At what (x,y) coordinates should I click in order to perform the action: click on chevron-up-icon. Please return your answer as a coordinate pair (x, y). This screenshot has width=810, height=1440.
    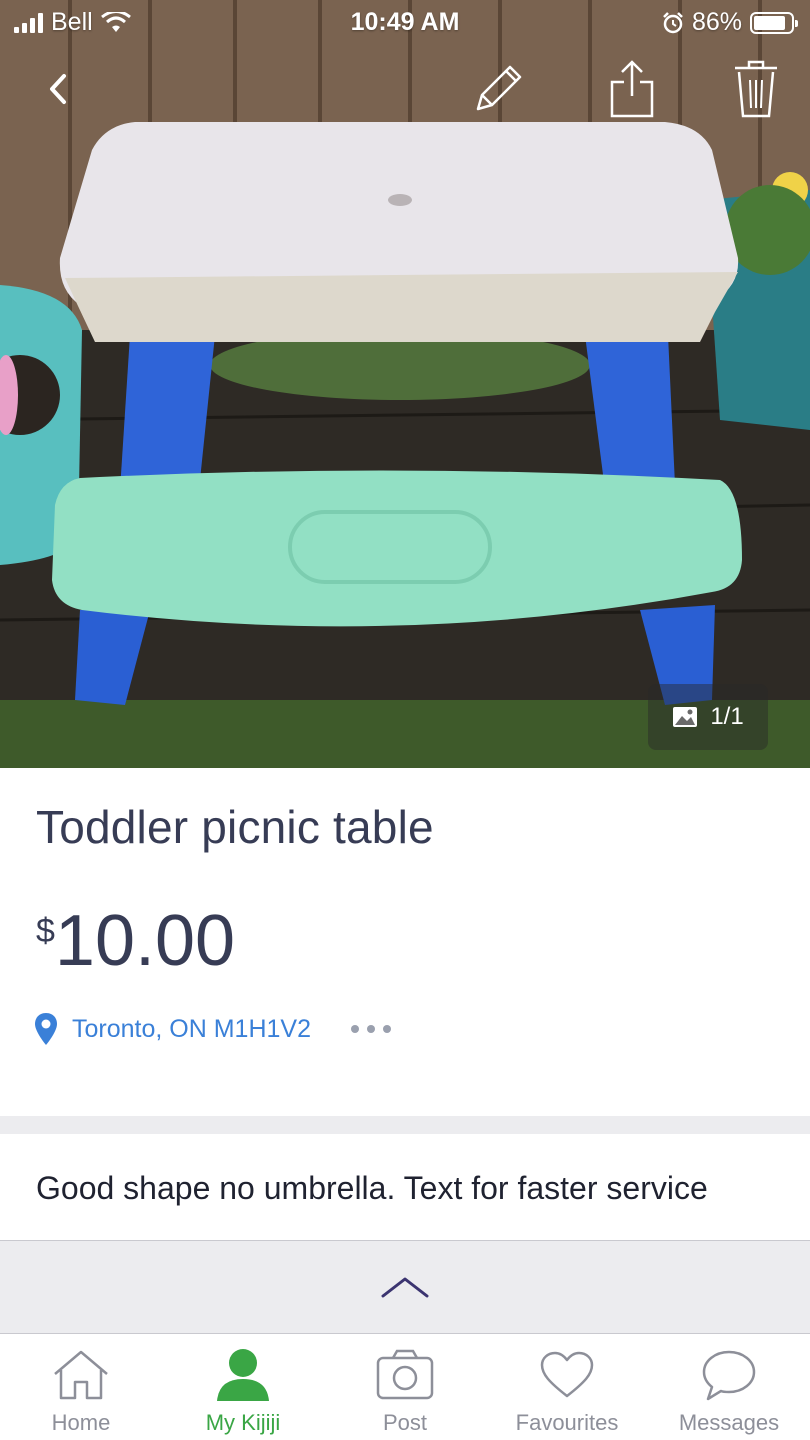
    Looking at the image, I should click on (405, 1287).